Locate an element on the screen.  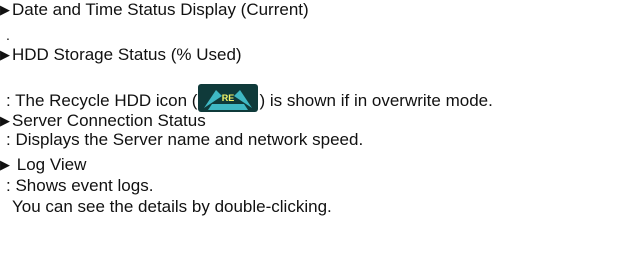
item-log-view: ▶ Log View is located at coordinates (43, 165).